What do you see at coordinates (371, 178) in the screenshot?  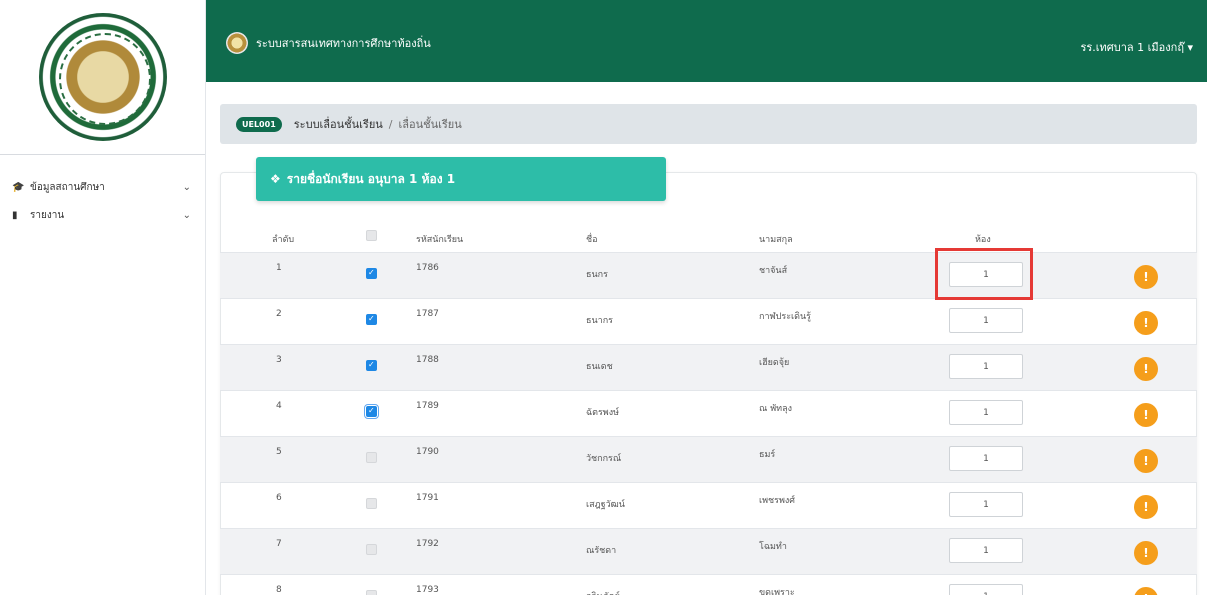 I see `card-title: รายชื่อนักเรียน อนุบาล 1 ห้อง 1` at bounding box center [371, 178].